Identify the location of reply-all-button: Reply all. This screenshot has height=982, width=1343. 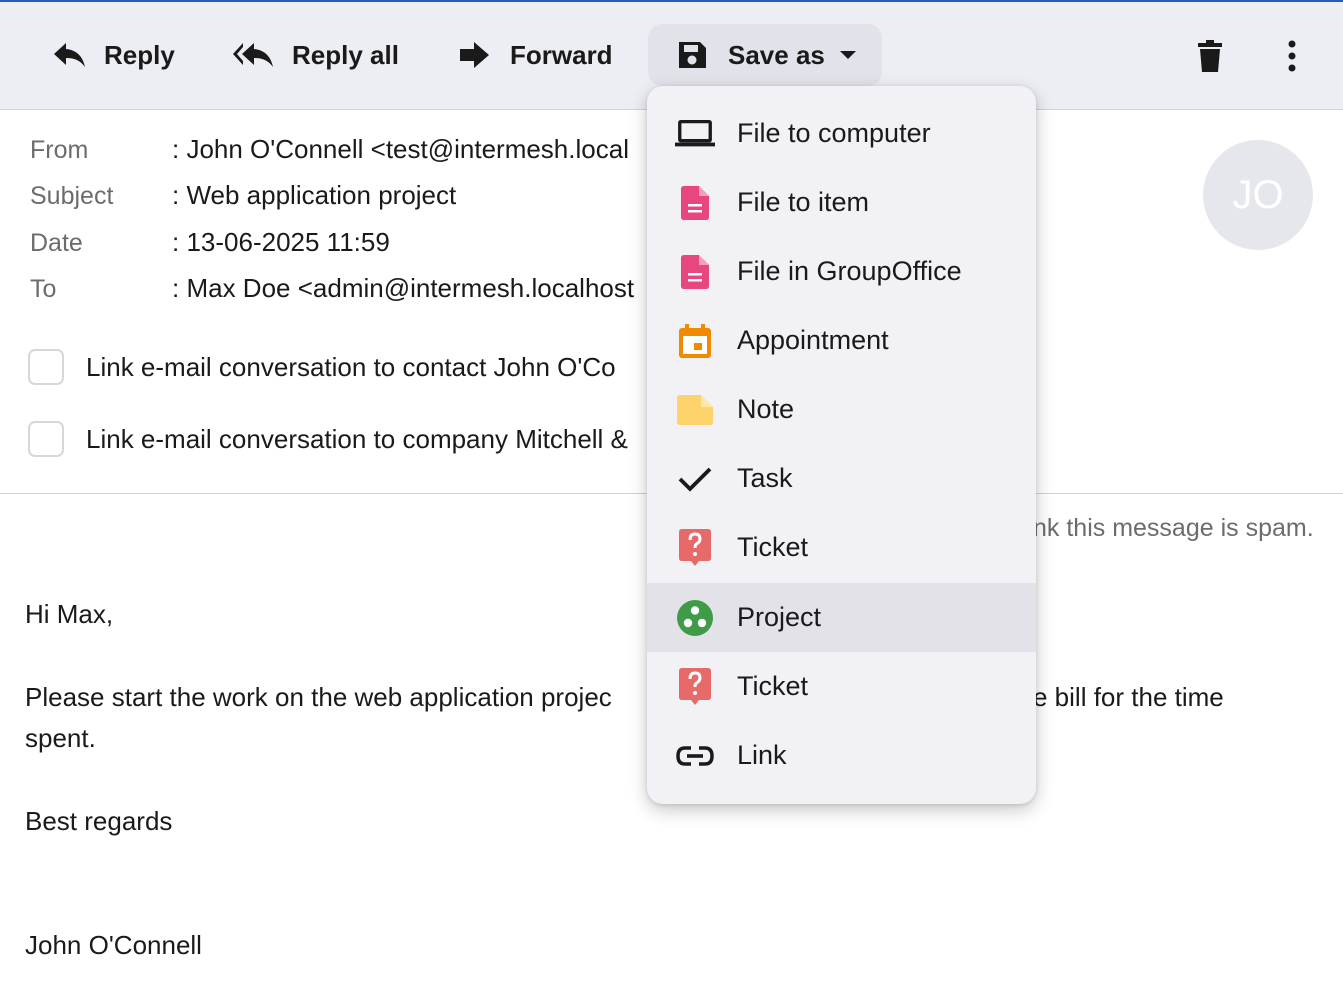
(315, 55).